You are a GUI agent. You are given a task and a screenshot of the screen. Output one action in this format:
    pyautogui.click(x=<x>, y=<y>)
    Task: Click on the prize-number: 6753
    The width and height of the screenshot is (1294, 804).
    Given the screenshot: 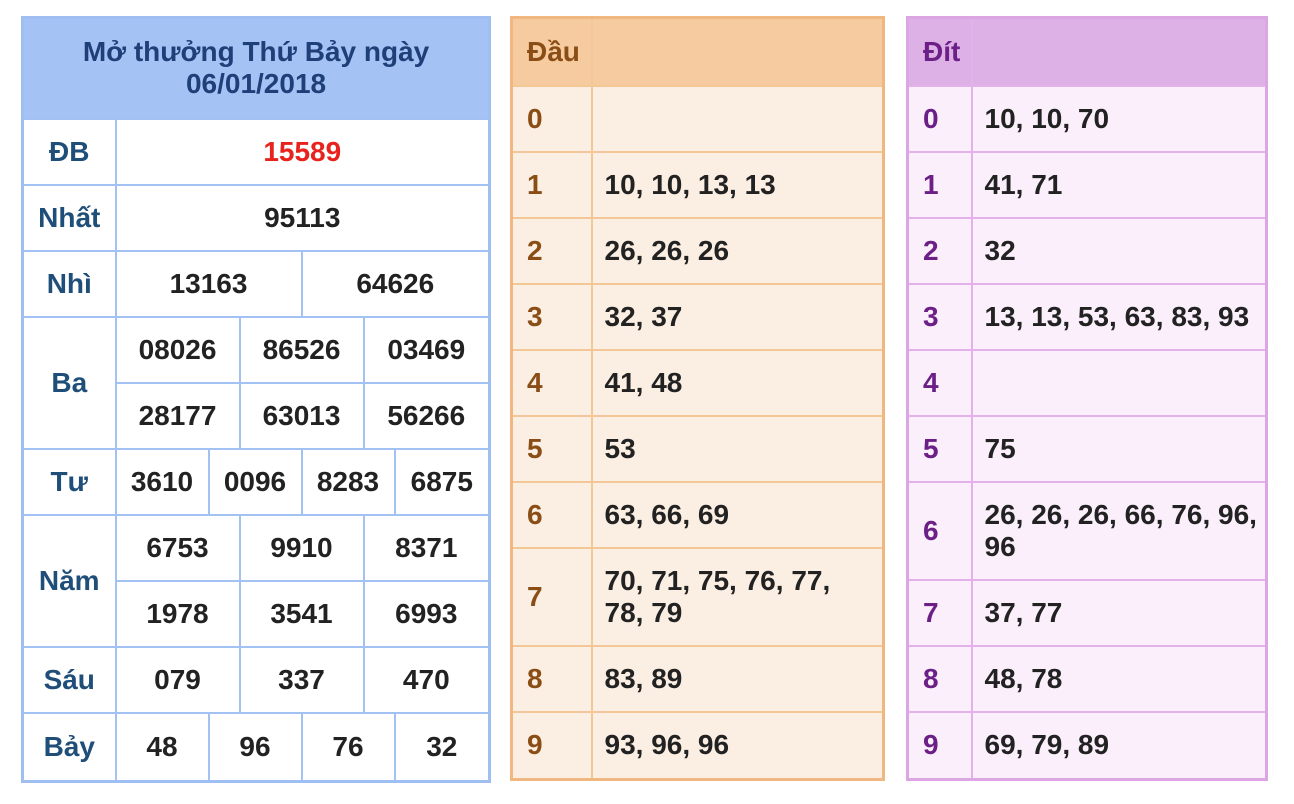 What is the action you would take?
    pyautogui.click(x=177, y=547)
    